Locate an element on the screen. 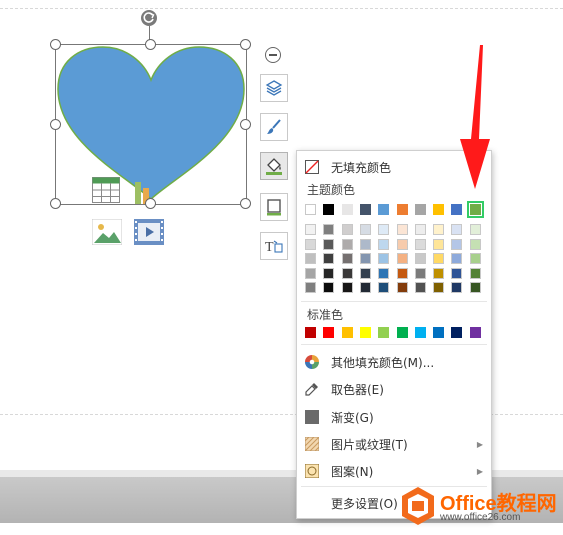  eyedropper-item: 取色器(E) is located at coordinates (394, 389).